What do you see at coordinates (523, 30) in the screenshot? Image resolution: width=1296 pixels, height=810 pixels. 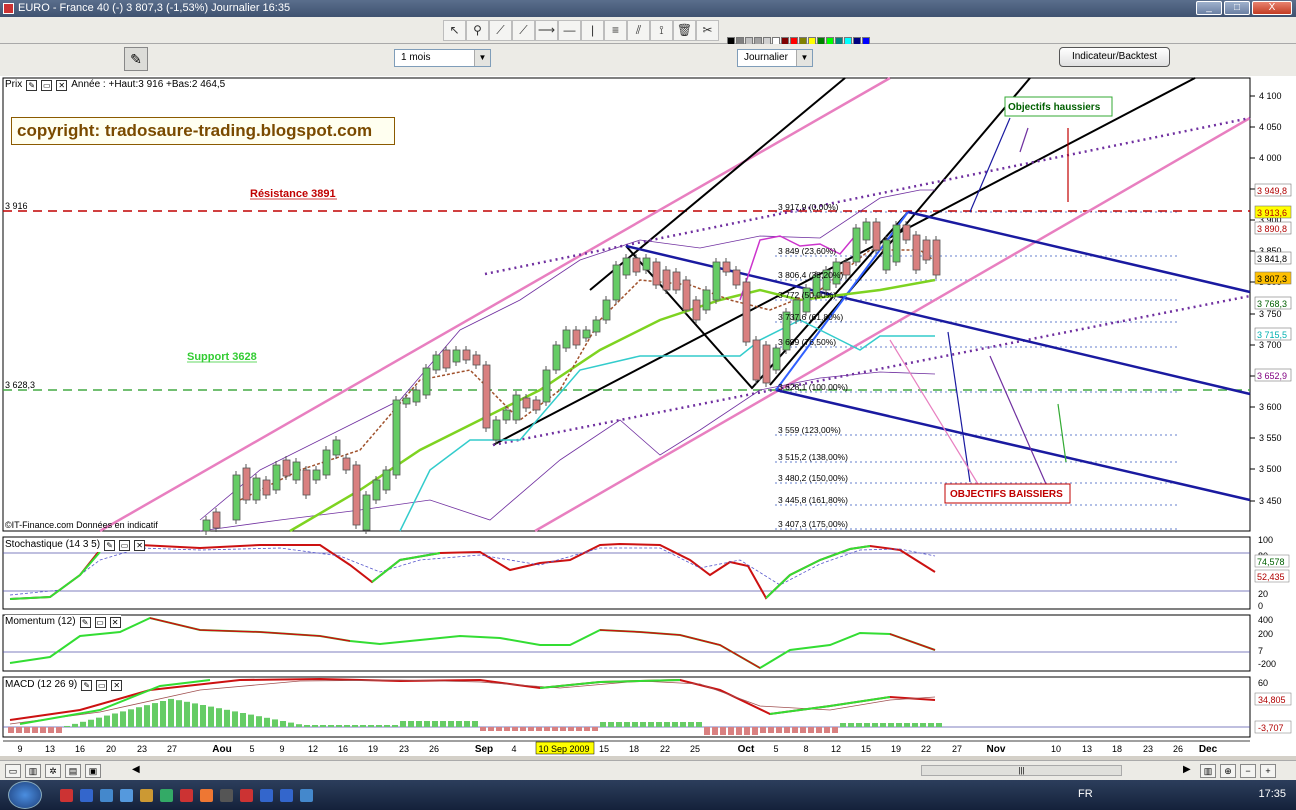 I see `trend-line-icon: ⟋` at bounding box center [523, 30].